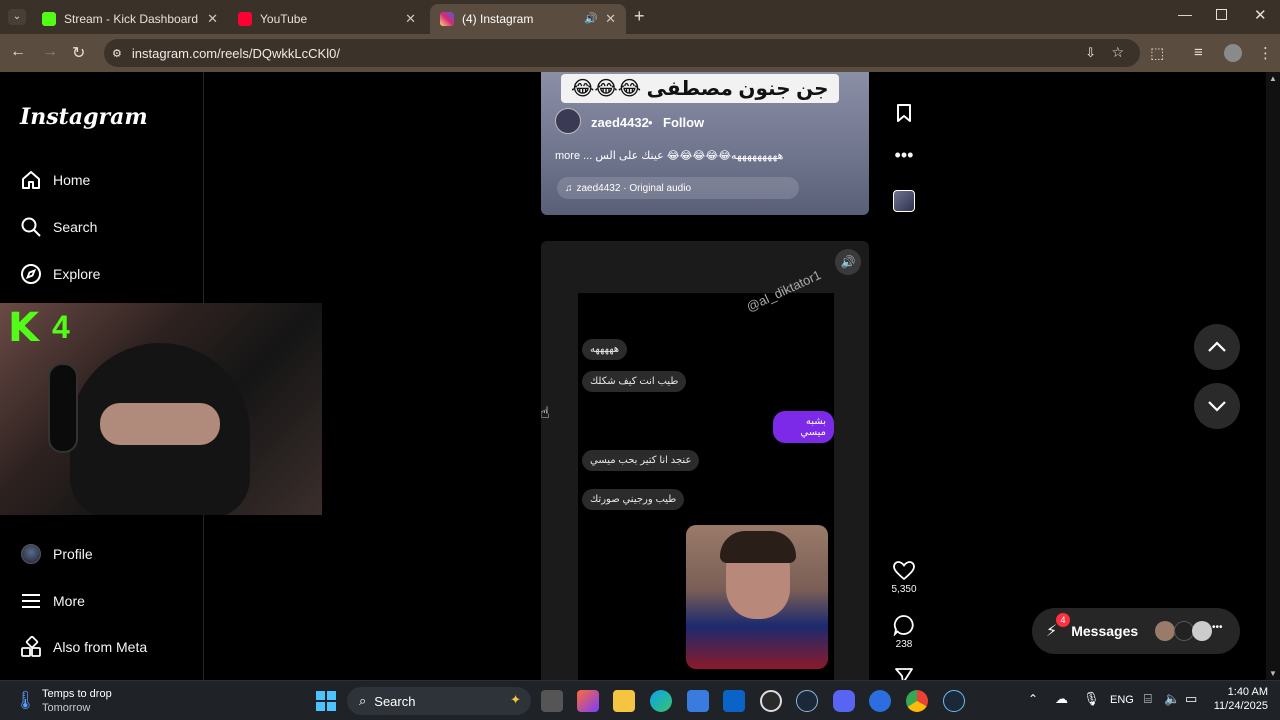  What do you see at coordinates (50, 52) in the screenshot?
I see `forward-icon: →` at bounding box center [50, 52].